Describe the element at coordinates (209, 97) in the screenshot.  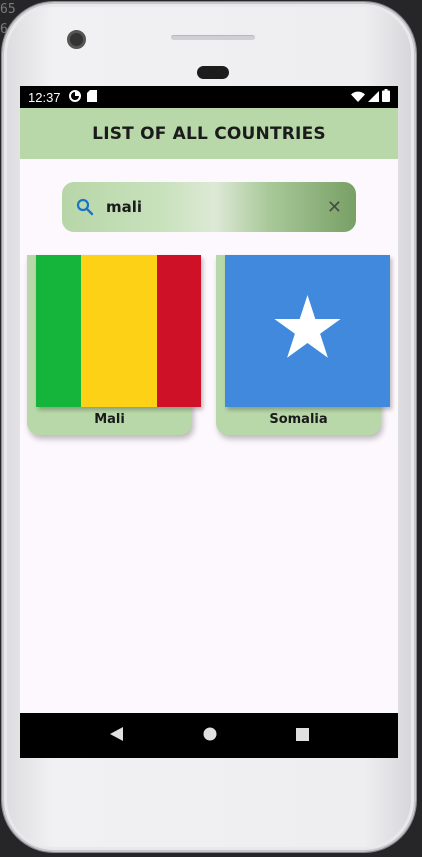
I see `status-bar: 12:37` at that location.